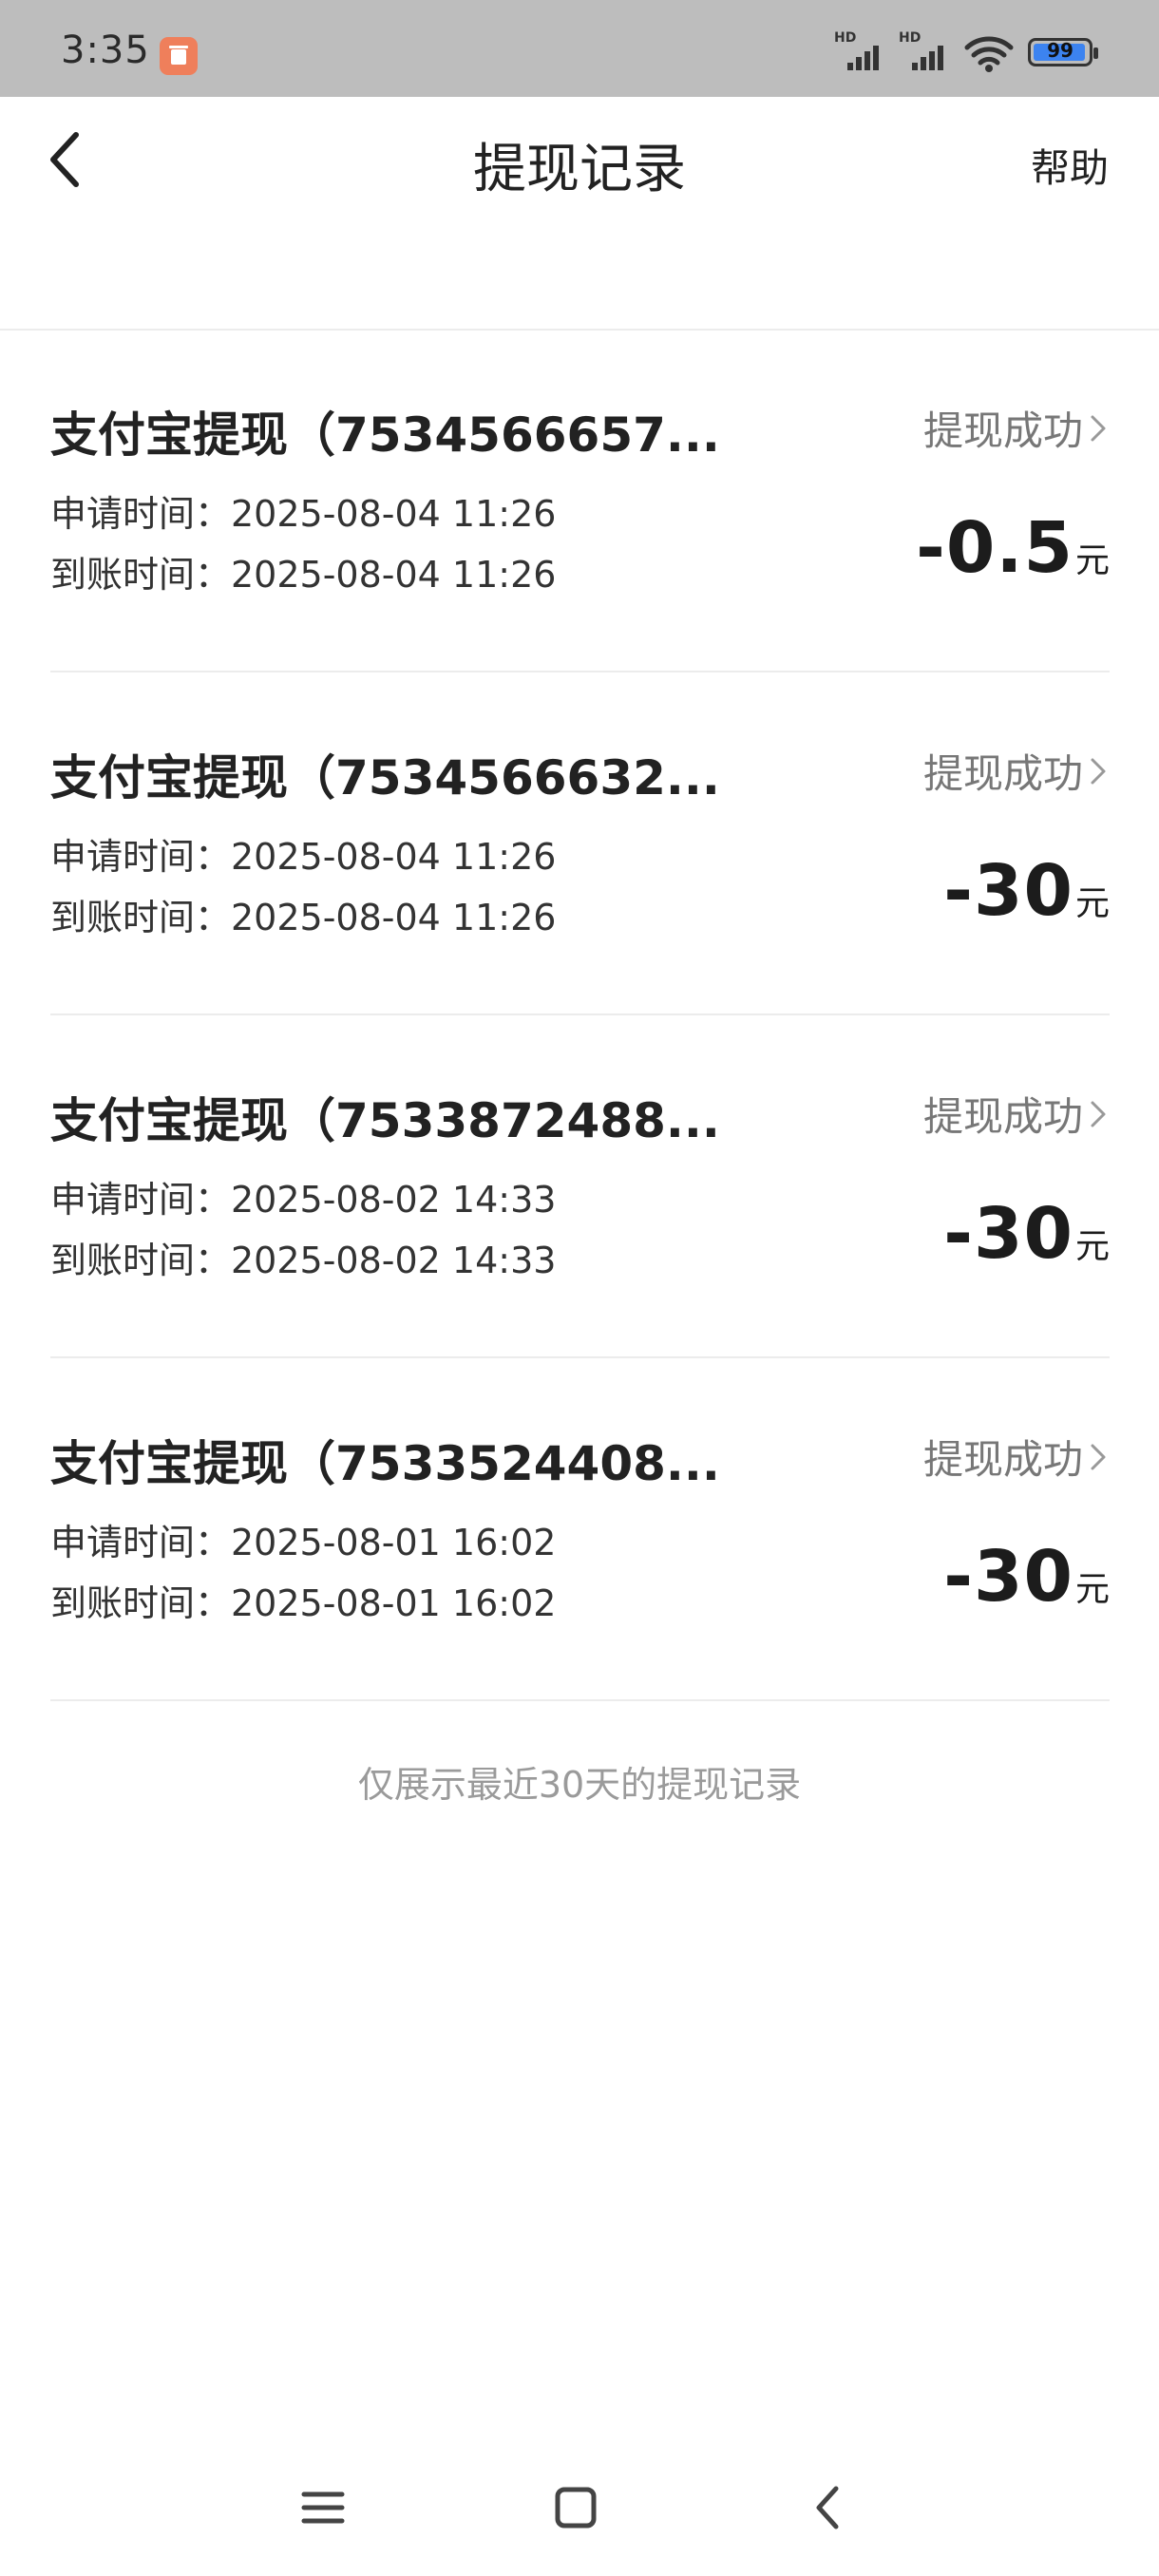 The image size is (1159, 2576). I want to click on help-link: 帮助, so click(1070, 164).